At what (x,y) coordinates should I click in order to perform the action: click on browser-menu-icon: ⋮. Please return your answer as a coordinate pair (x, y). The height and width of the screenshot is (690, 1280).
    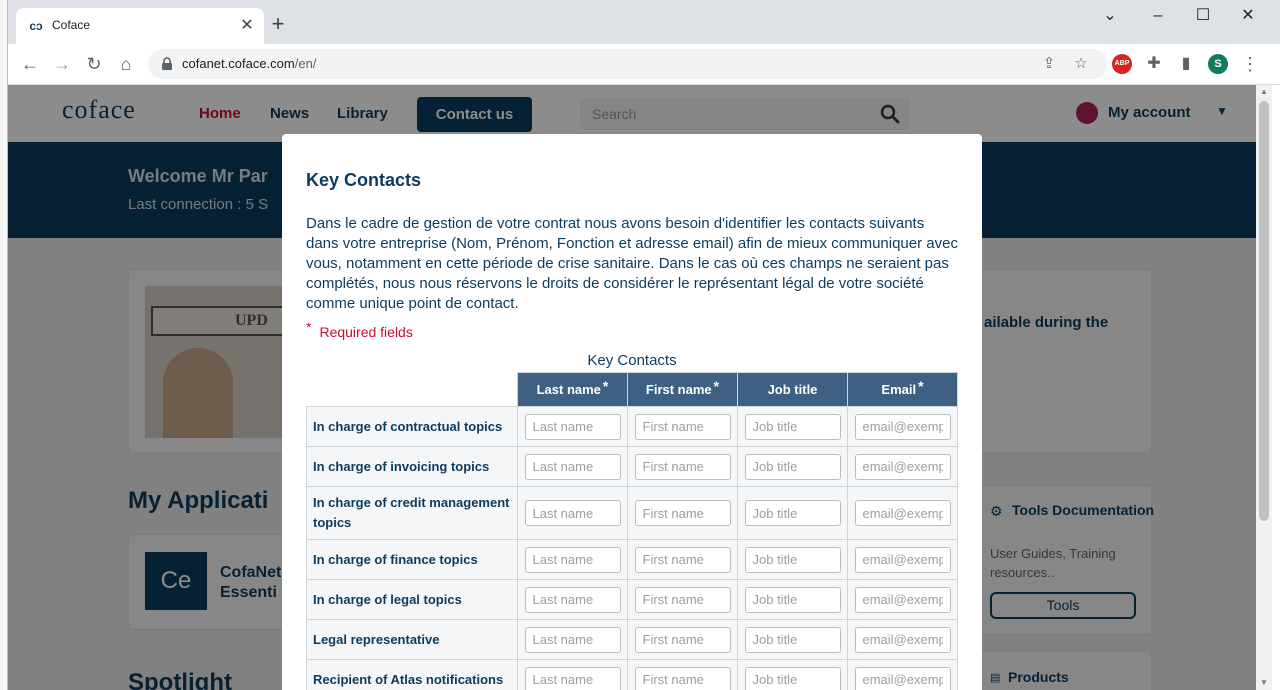
    Looking at the image, I should click on (1250, 64).